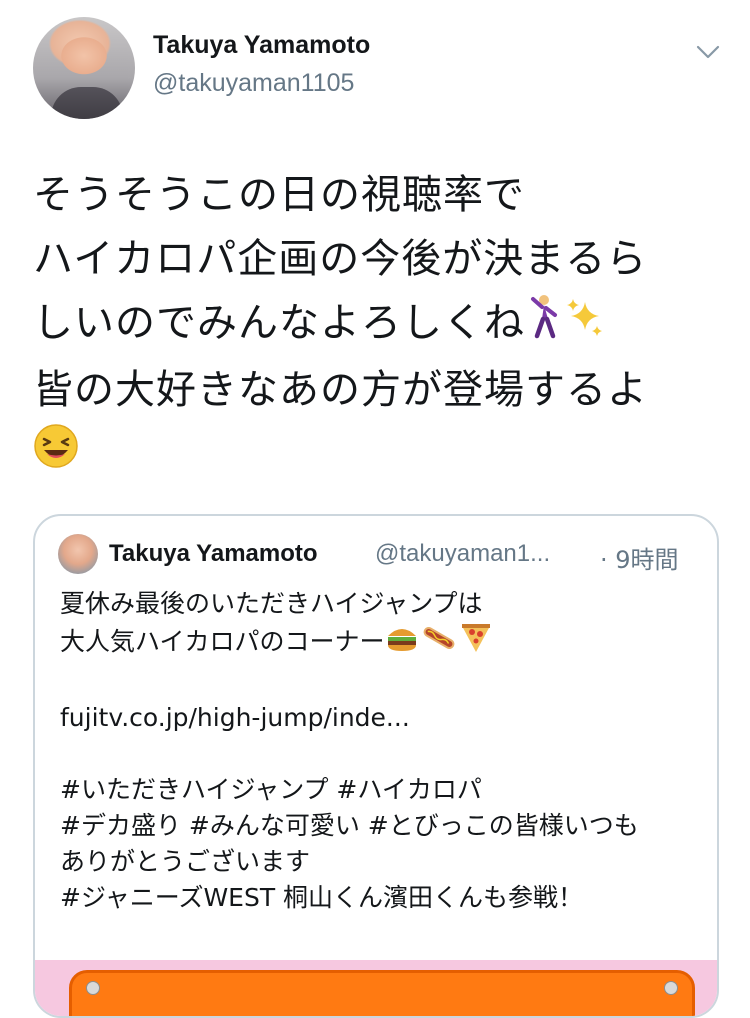 The width and height of the screenshot is (750, 1018). What do you see at coordinates (185, 861) in the screenshot?
I see `quoted-line: ありがとうございます` at bounding box center [185, 861].